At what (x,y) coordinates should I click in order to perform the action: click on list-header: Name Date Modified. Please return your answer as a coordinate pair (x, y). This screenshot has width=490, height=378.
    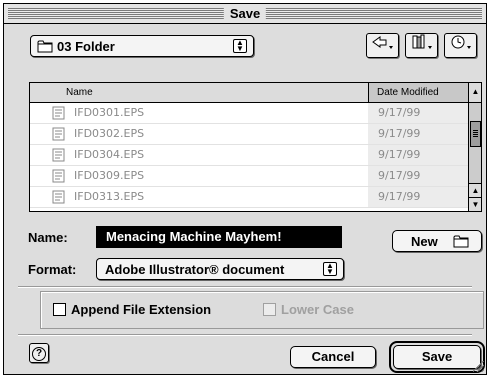
    Looking at the image, I should click on (249, 93).